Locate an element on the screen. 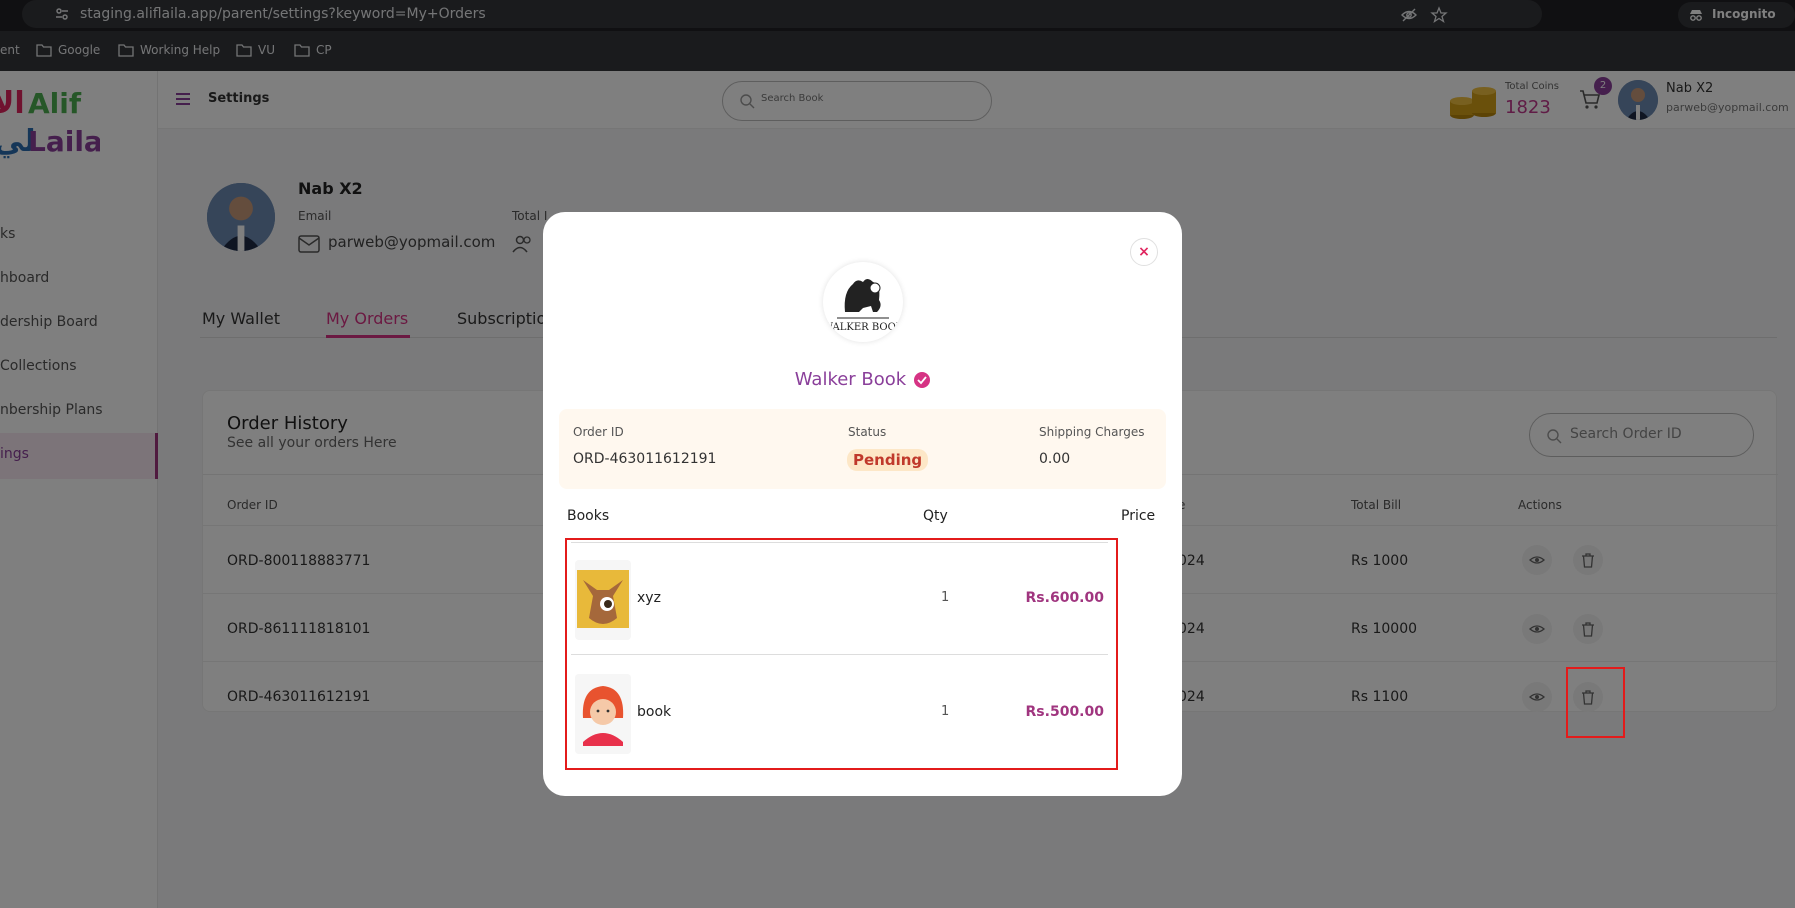 This screenshot has width=1795, height=908. book-qty-1: 1 is located at coordinates (945, 597).